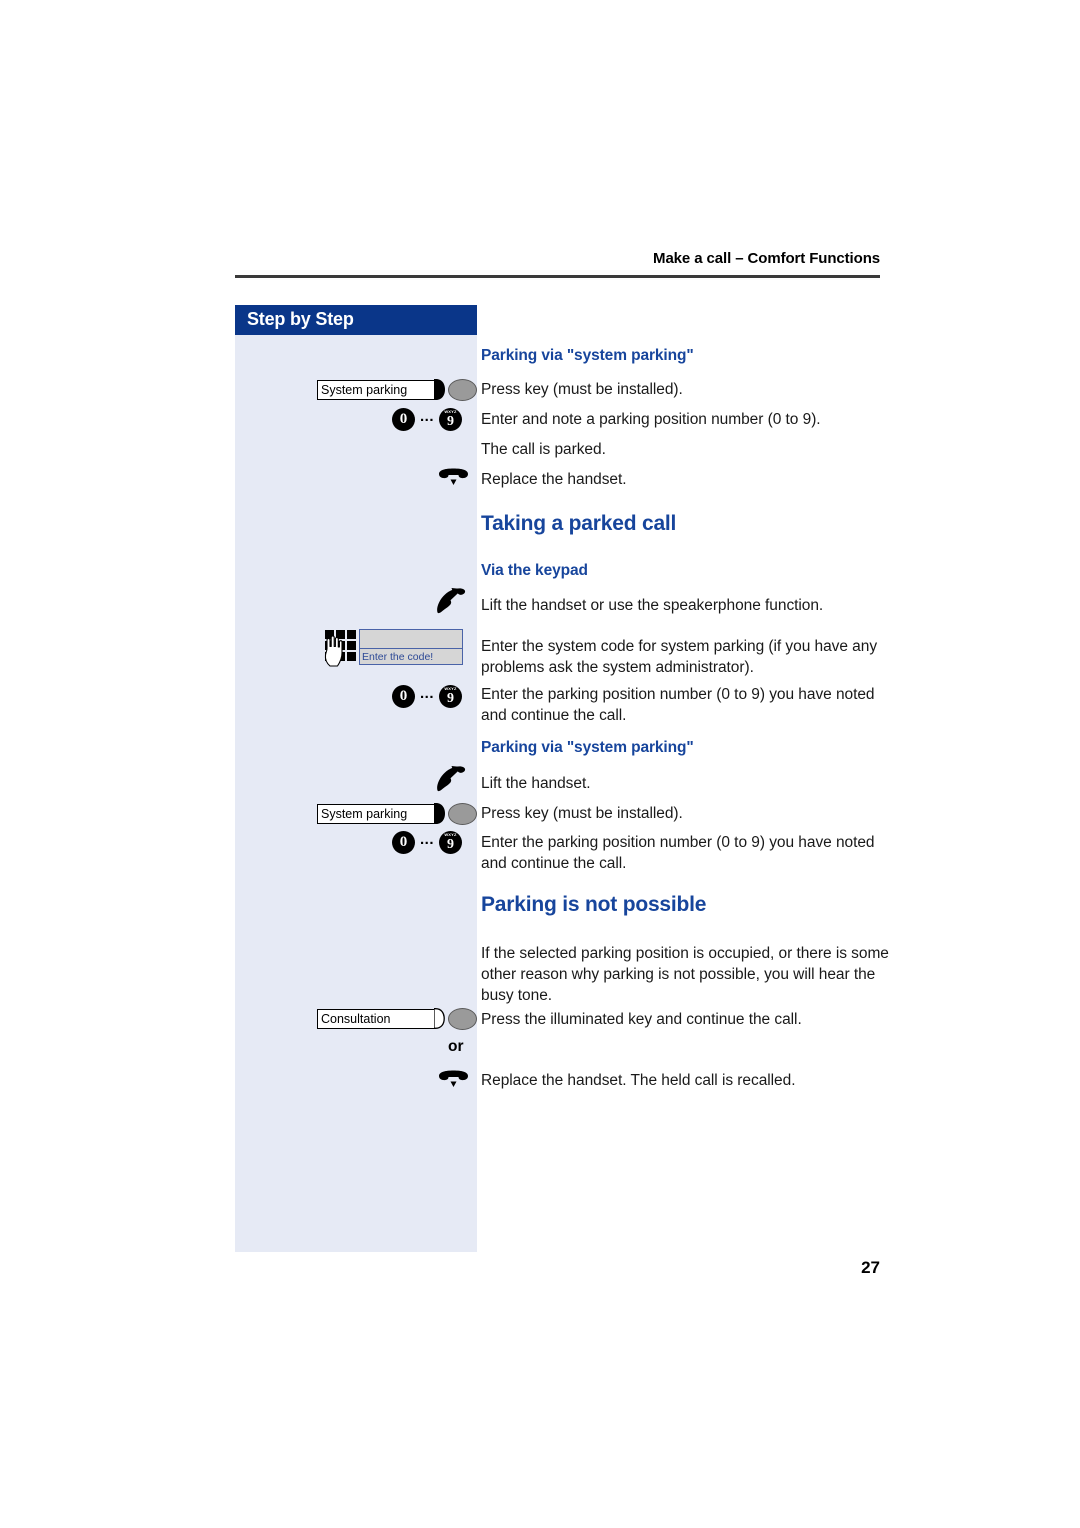 The height and width of the screenshot is (1528, 1080). What do you see at coordinates (587, 355) in the screenshot?
I see `heading-parking-via-system-parking-1: Parking via "system parking"` at bounding box center [587, 355].